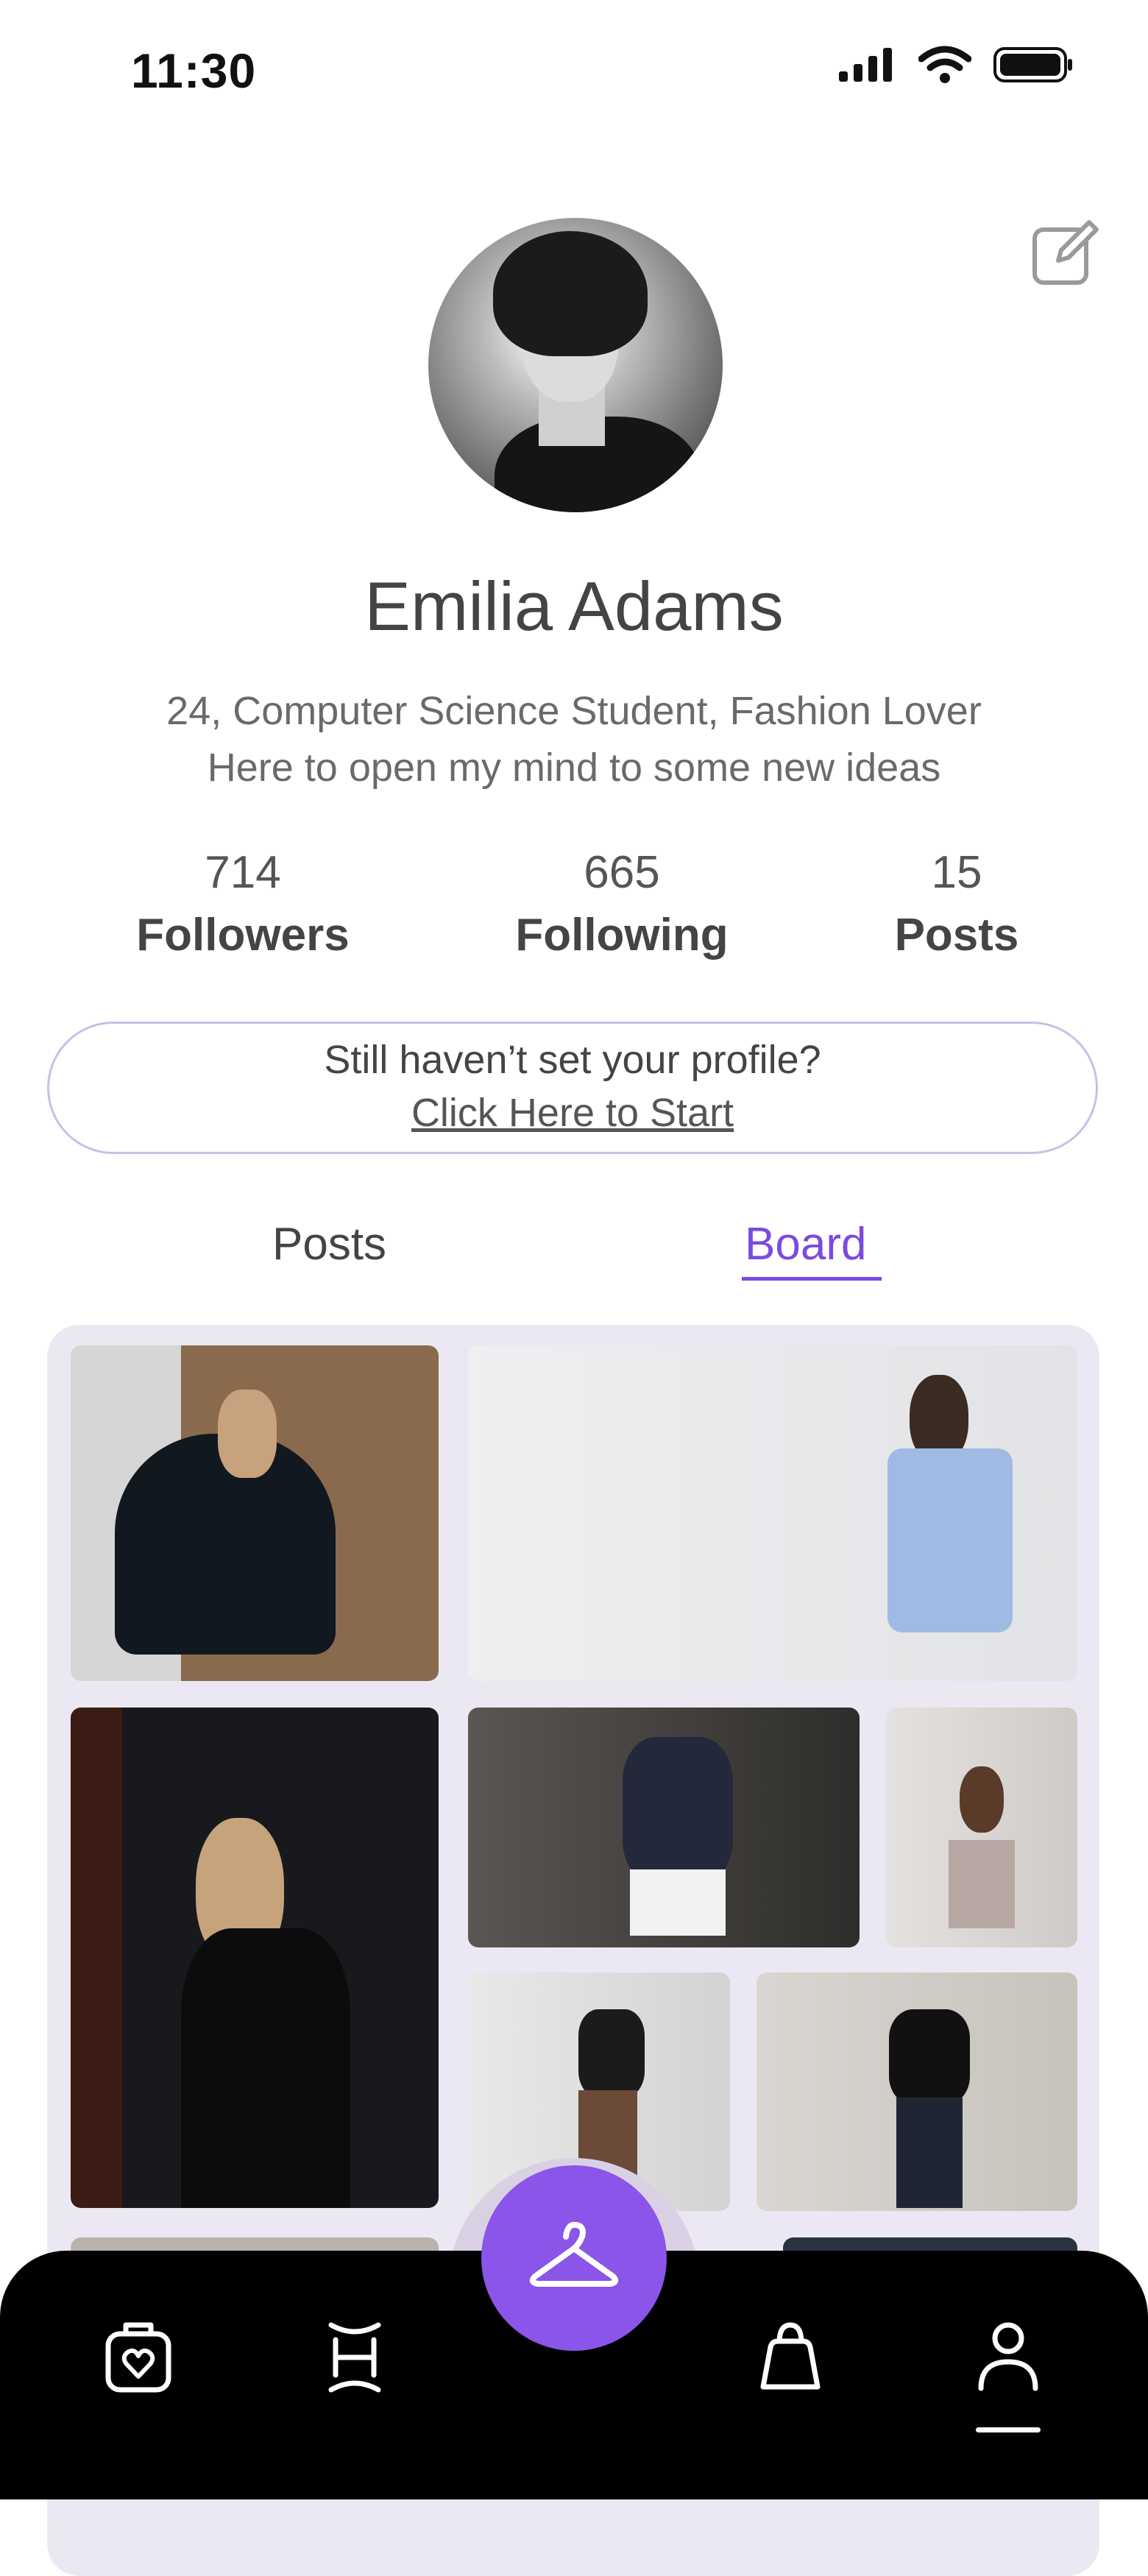 The height and width of the screenshot is (2576, 1148). Describe the element at coordinates (956, 873) in the screenshot. I see `posts-count: 15` at that location.